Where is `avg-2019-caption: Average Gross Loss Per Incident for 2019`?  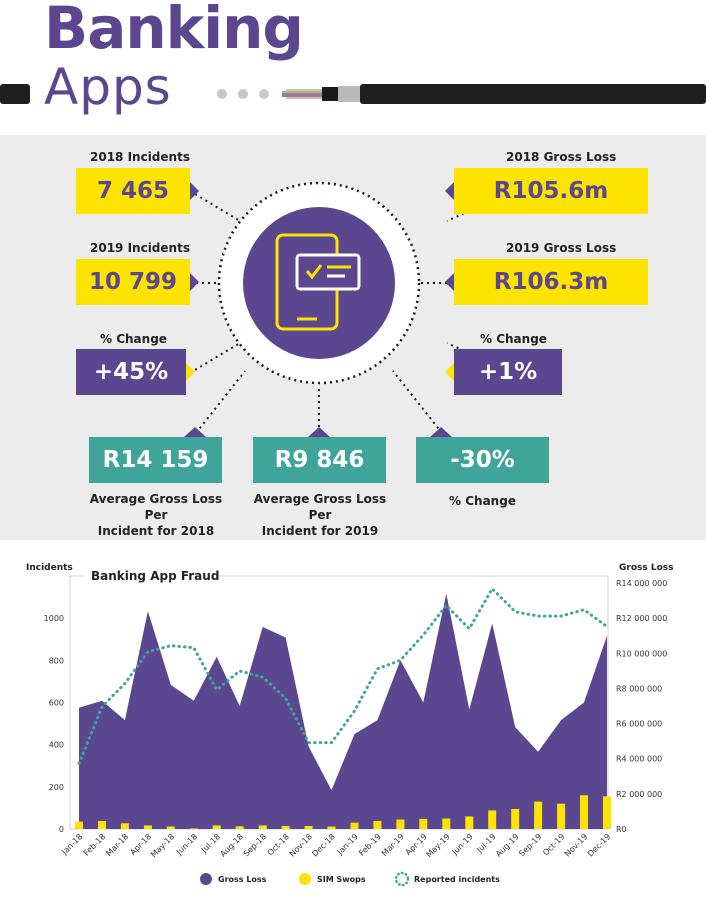
avg-2019-caption: Average Gross Loss Per Incident for 2019 is located at coordinates (320, 515).